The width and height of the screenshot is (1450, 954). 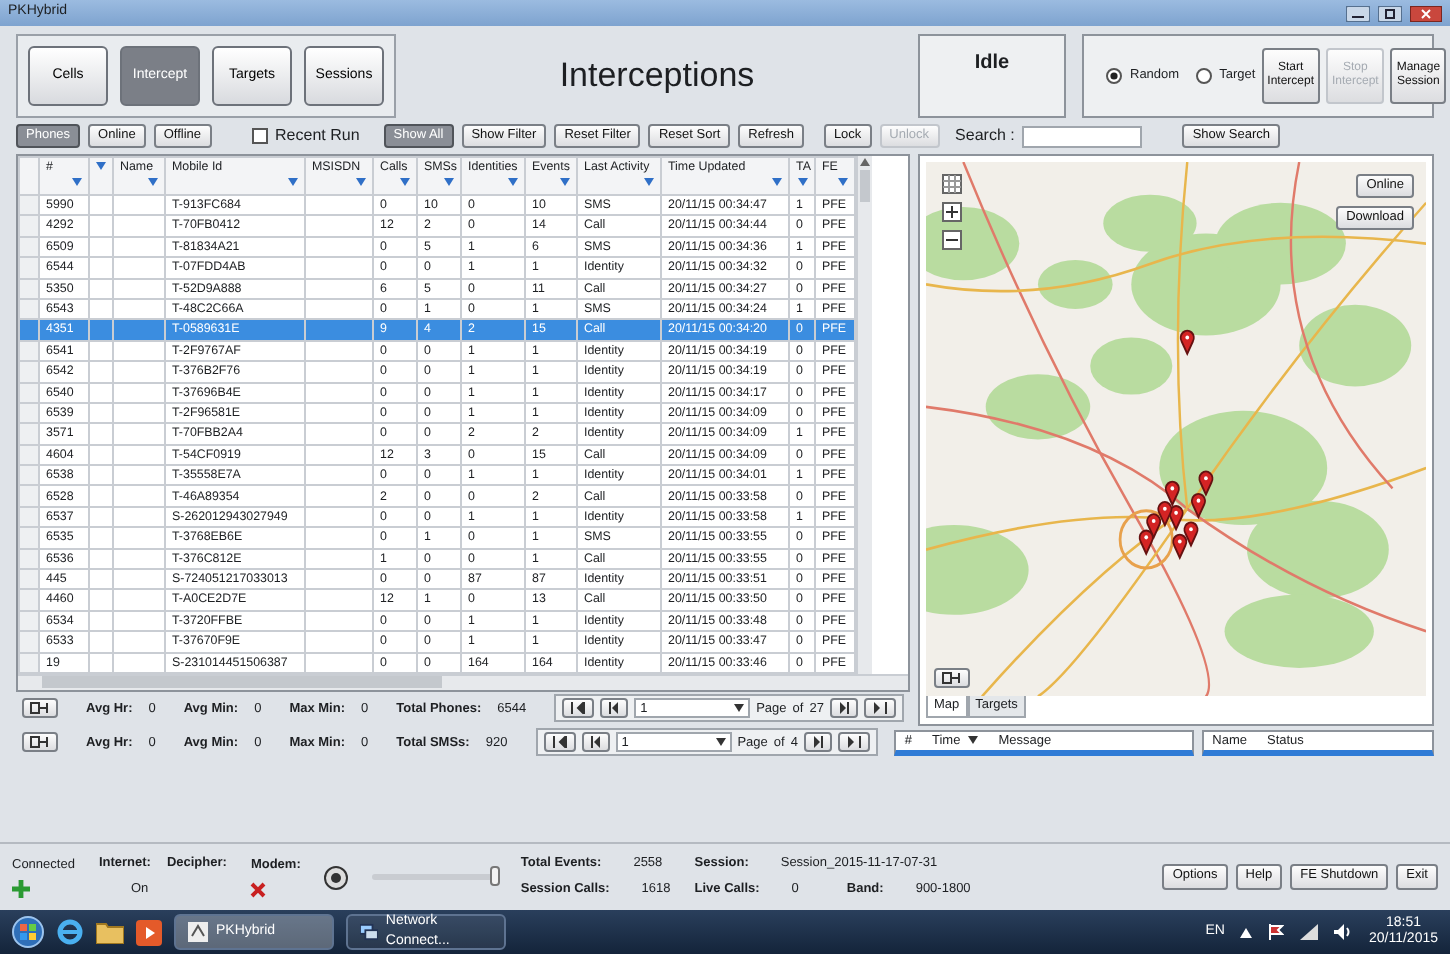 I want to click on close-icon, so click(x=1426, y=13).